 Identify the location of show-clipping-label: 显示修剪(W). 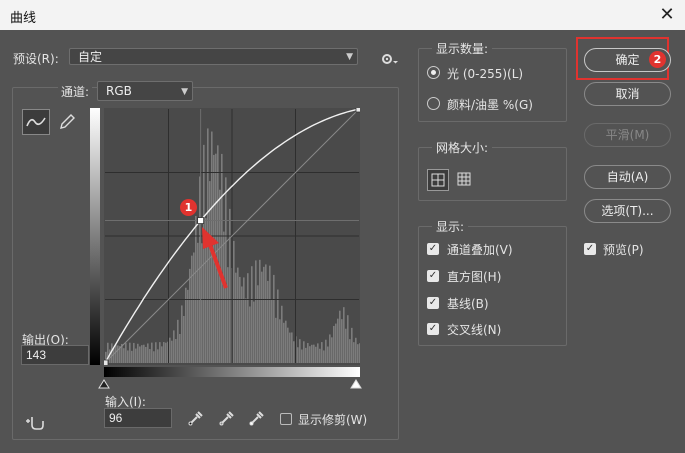
(333, 420).